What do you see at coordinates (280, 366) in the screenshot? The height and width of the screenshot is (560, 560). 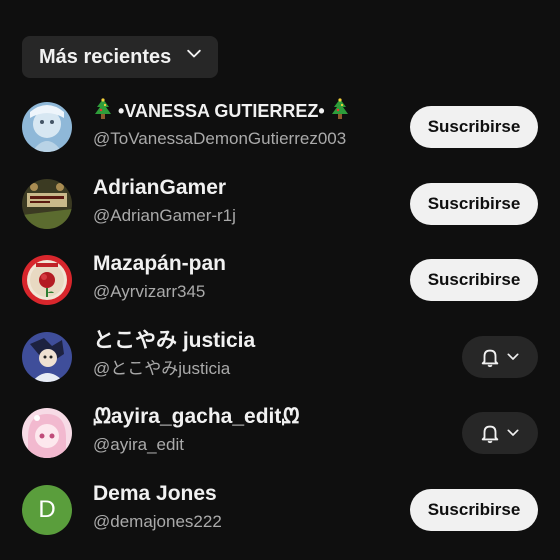 I see `channel-row: とこやみ justicia @とこやみjusticia` at bounding box center [280, 366].